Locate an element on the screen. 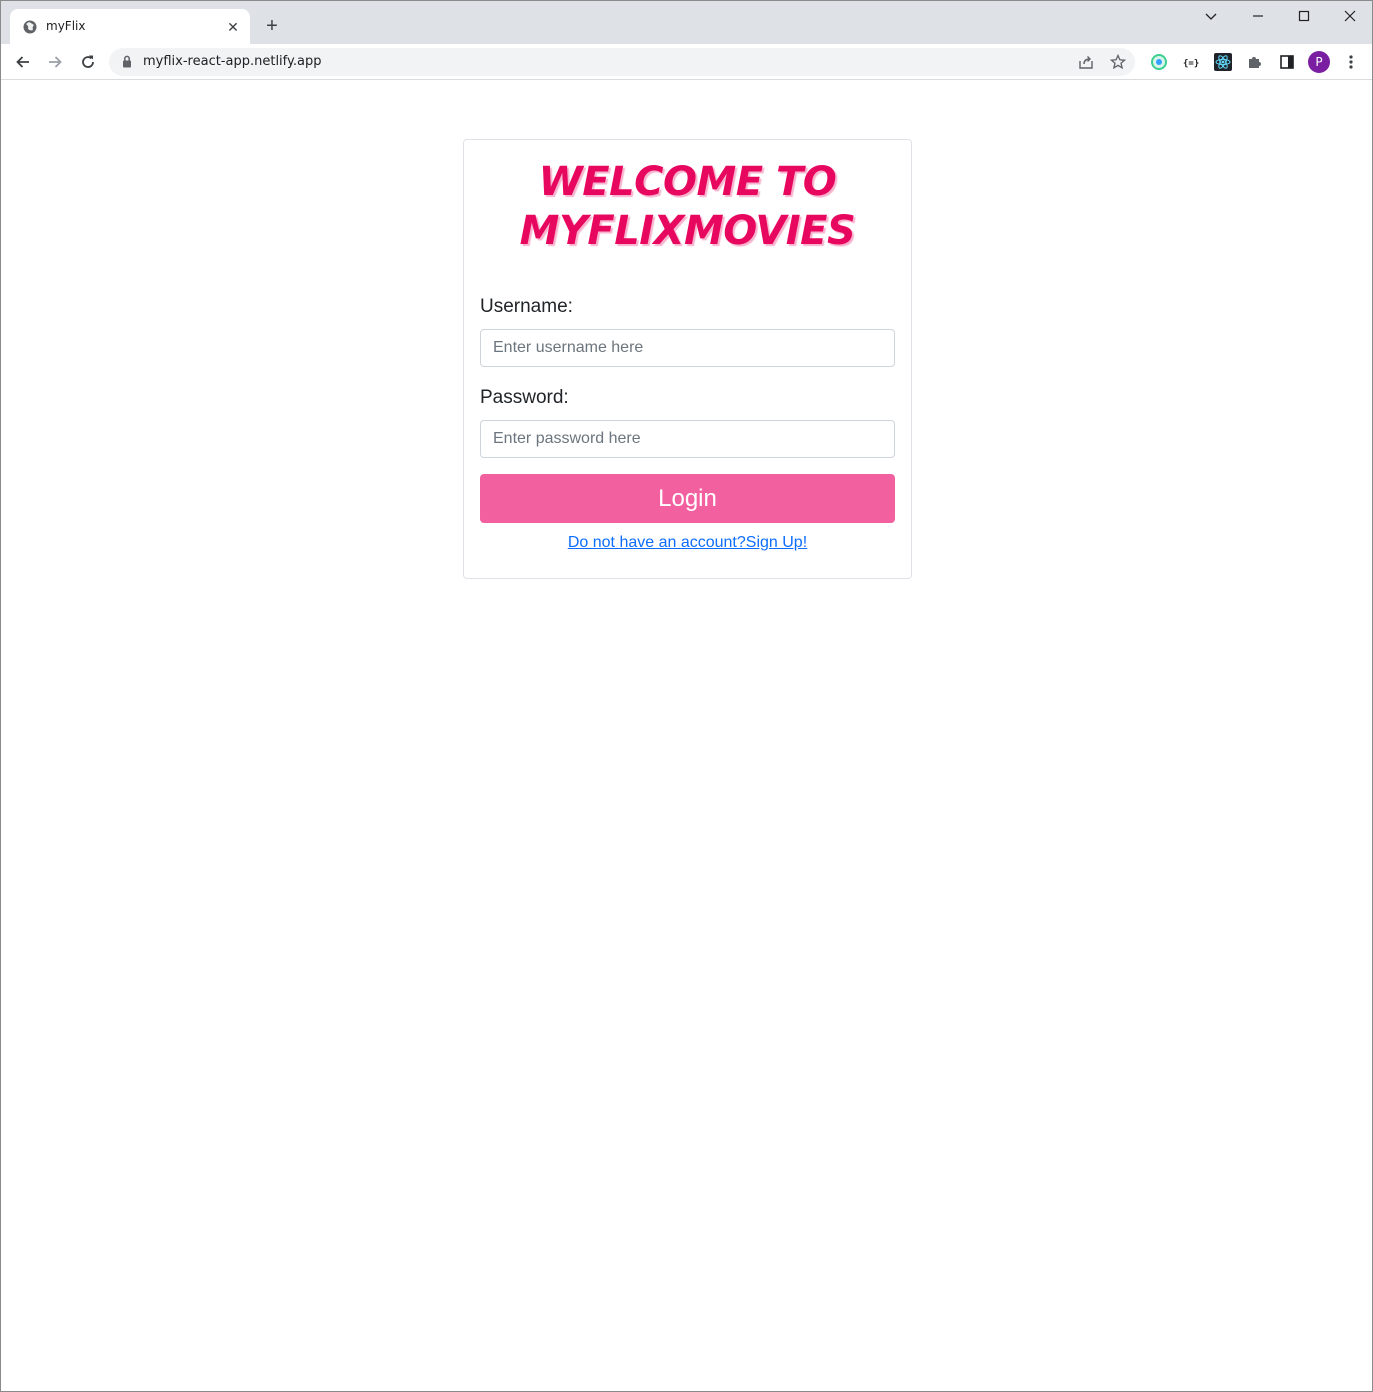 Image resolution: width=1373 pixels, height=1392 pixels. signup-link-anchor: Do not have an account?Sign Up! is located at coordinates (687, 542).